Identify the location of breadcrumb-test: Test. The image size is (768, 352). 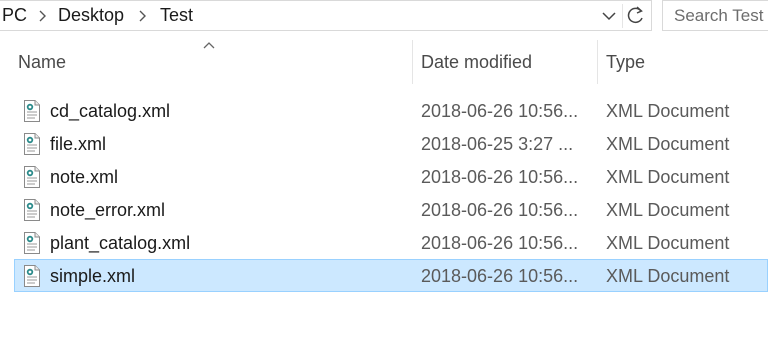
(176, 15).